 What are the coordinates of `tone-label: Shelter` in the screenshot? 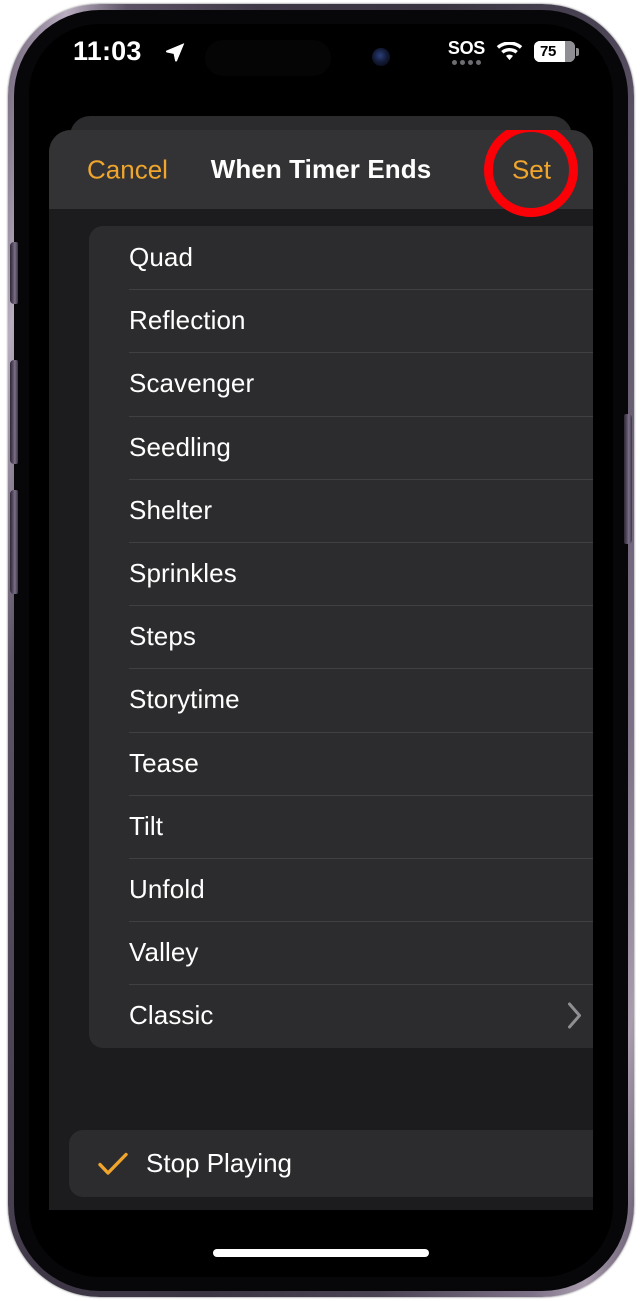 It's located at (171, 509).